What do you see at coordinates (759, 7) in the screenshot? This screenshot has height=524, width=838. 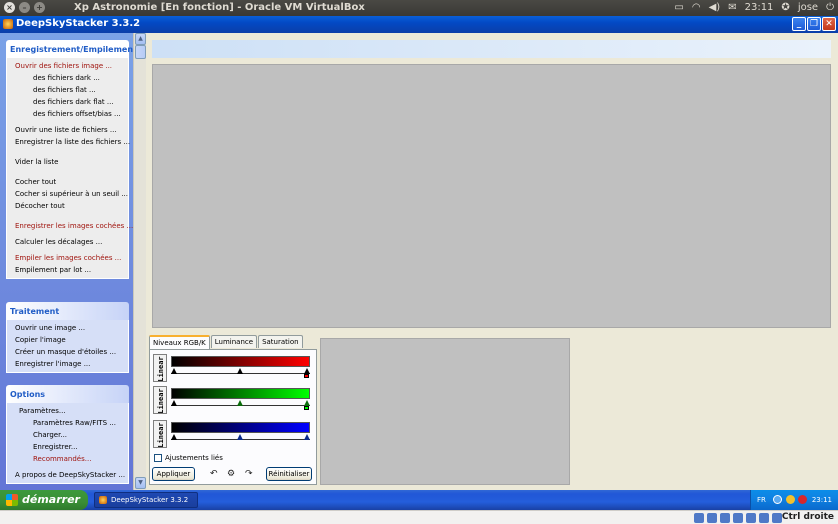 I see `host-clock: 23:11` at bounding box center [759, 7].